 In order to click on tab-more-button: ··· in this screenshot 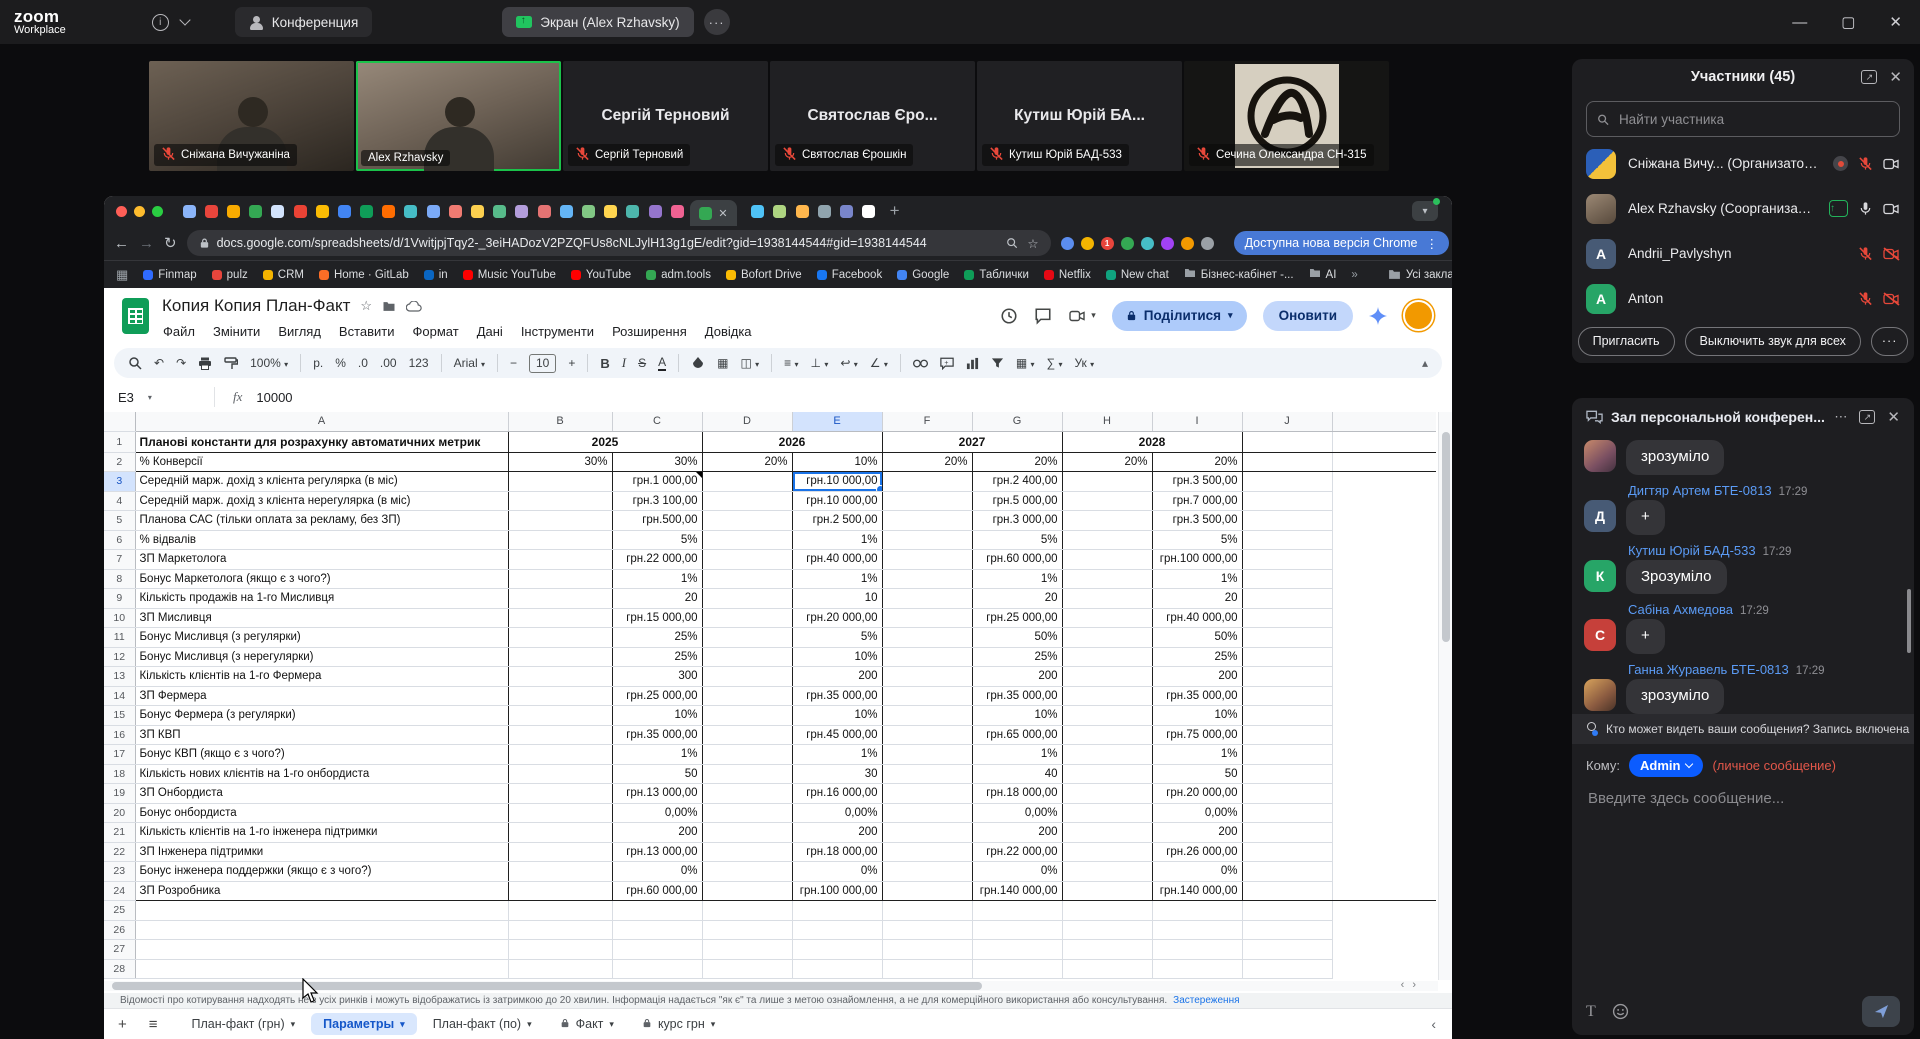, I will do `click(716, 22)`.